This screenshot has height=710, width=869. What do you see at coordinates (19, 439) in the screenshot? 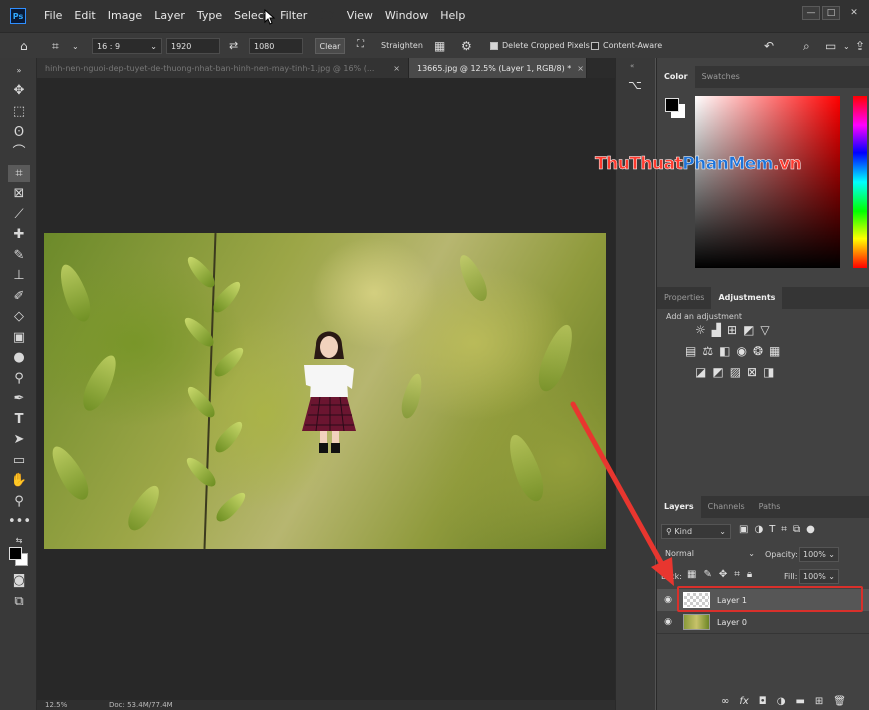
I see `path-selection-tool-icon: ➤` at bounding box center [19, 439].